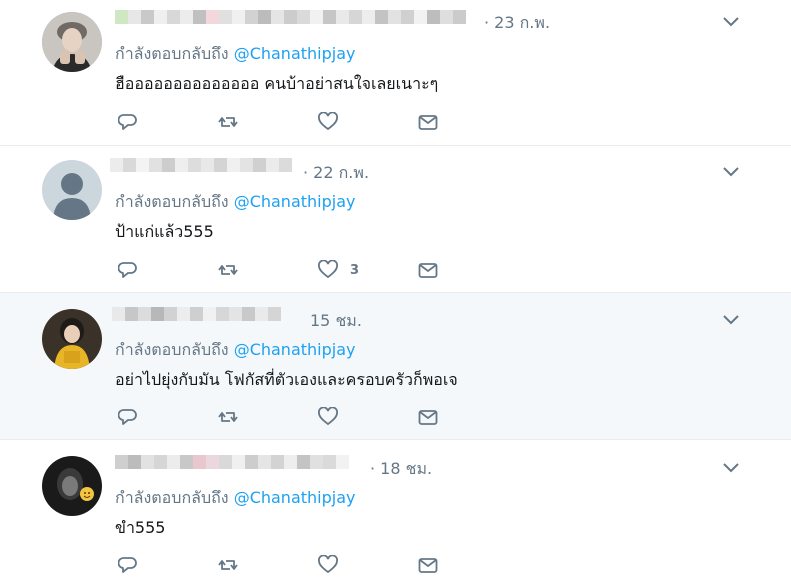 The image size is (791, 588). Describe the element at coordinates (288, 270) in the screenshot. I see `action-bar: 3` at that location.